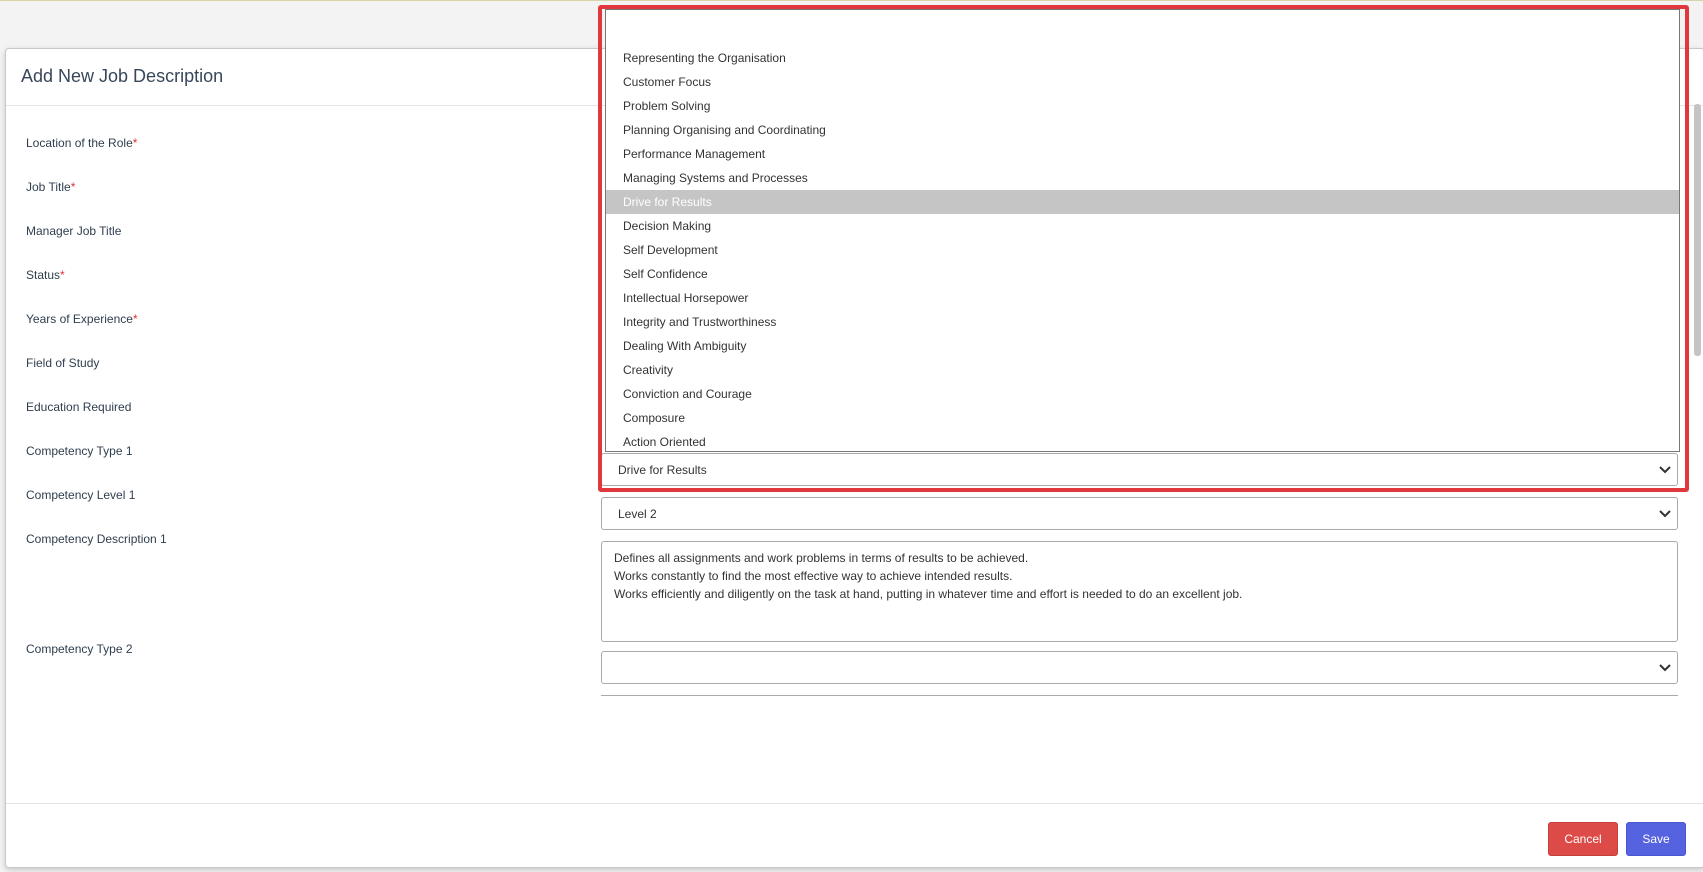 The image size is (1703, 872). I want to click on dropdown-option: Dealing With Ambiguity, so click(1142, 346).